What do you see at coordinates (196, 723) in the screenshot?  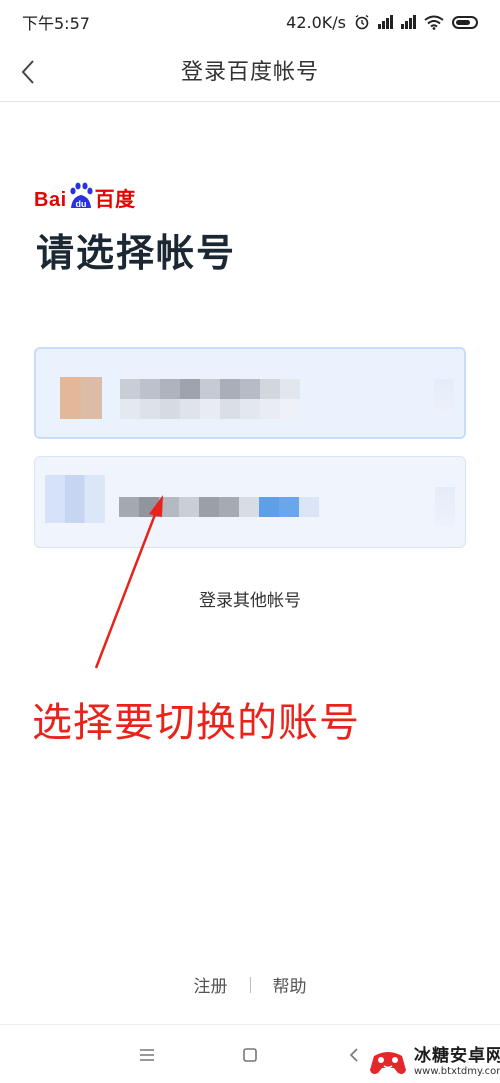 I see `annotation-text: 选择要切换的账号` at bounding box center [196, 723].